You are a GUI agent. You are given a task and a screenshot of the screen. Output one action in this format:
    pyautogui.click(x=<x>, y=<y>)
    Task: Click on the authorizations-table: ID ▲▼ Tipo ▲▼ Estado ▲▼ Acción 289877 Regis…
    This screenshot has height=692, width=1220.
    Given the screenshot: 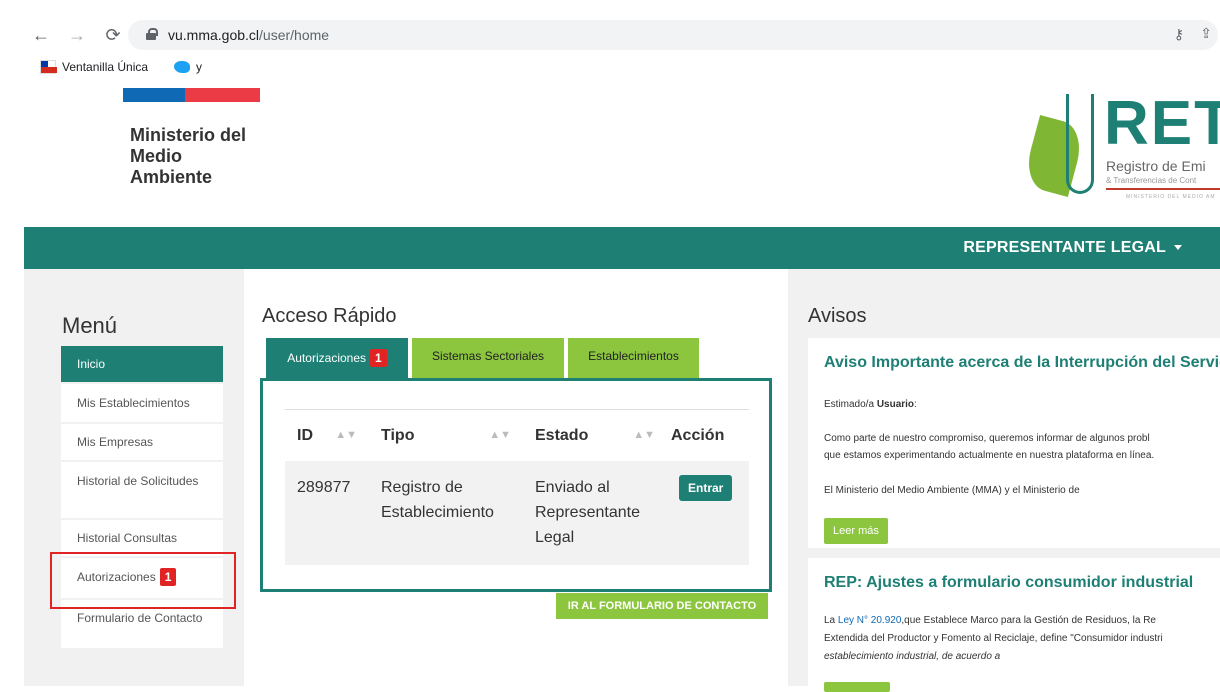 What is the action you would take?
    pyautogui.click(x=517, y=487)
    